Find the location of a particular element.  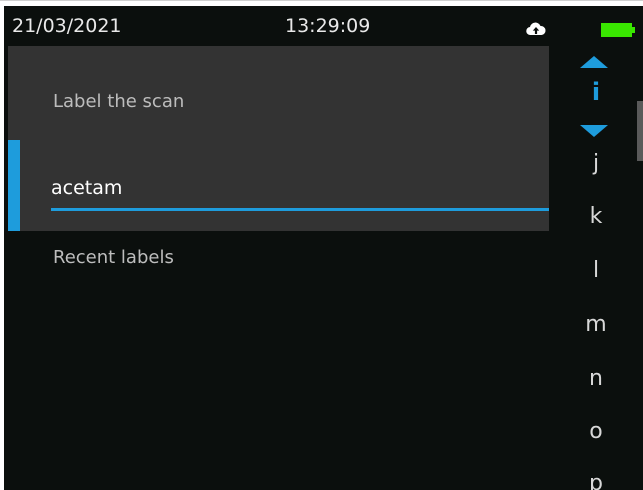

scrollbar-thumb is located at coordinates (640, 131).